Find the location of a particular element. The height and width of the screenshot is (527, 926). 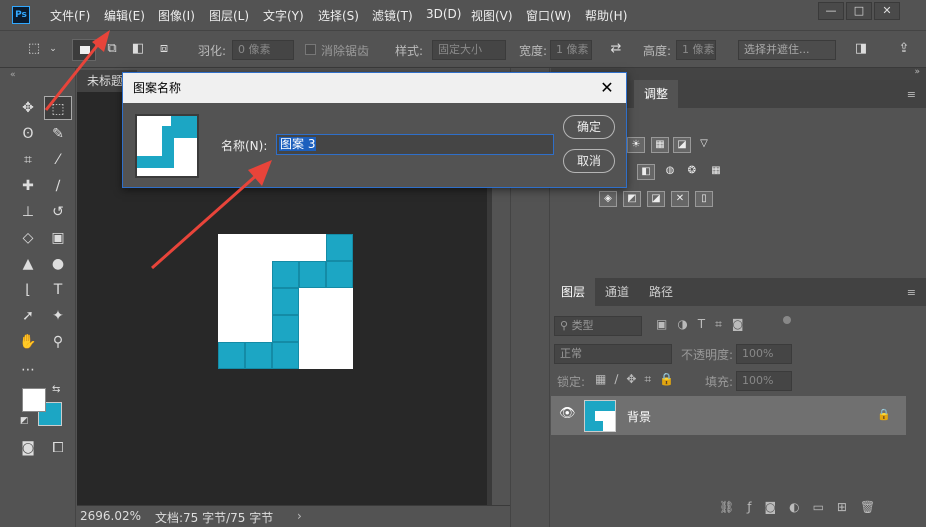

levels-icon: ▦ is located at coordinates (660, 145).